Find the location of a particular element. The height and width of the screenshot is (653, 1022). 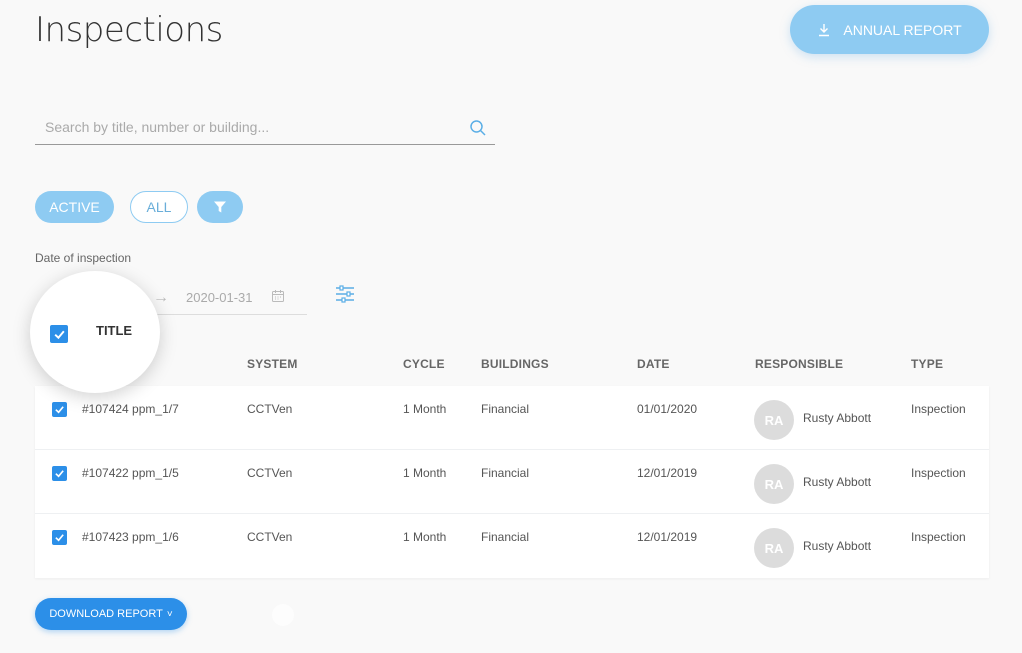

select-all-checkbox is located at coordinates (59, 334).